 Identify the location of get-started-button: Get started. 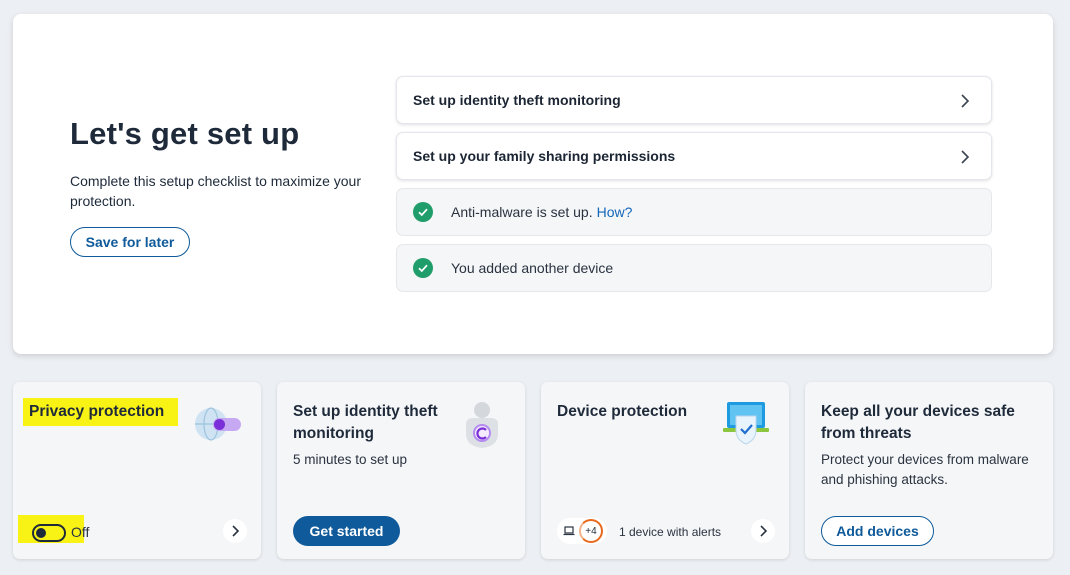
(346, 531).